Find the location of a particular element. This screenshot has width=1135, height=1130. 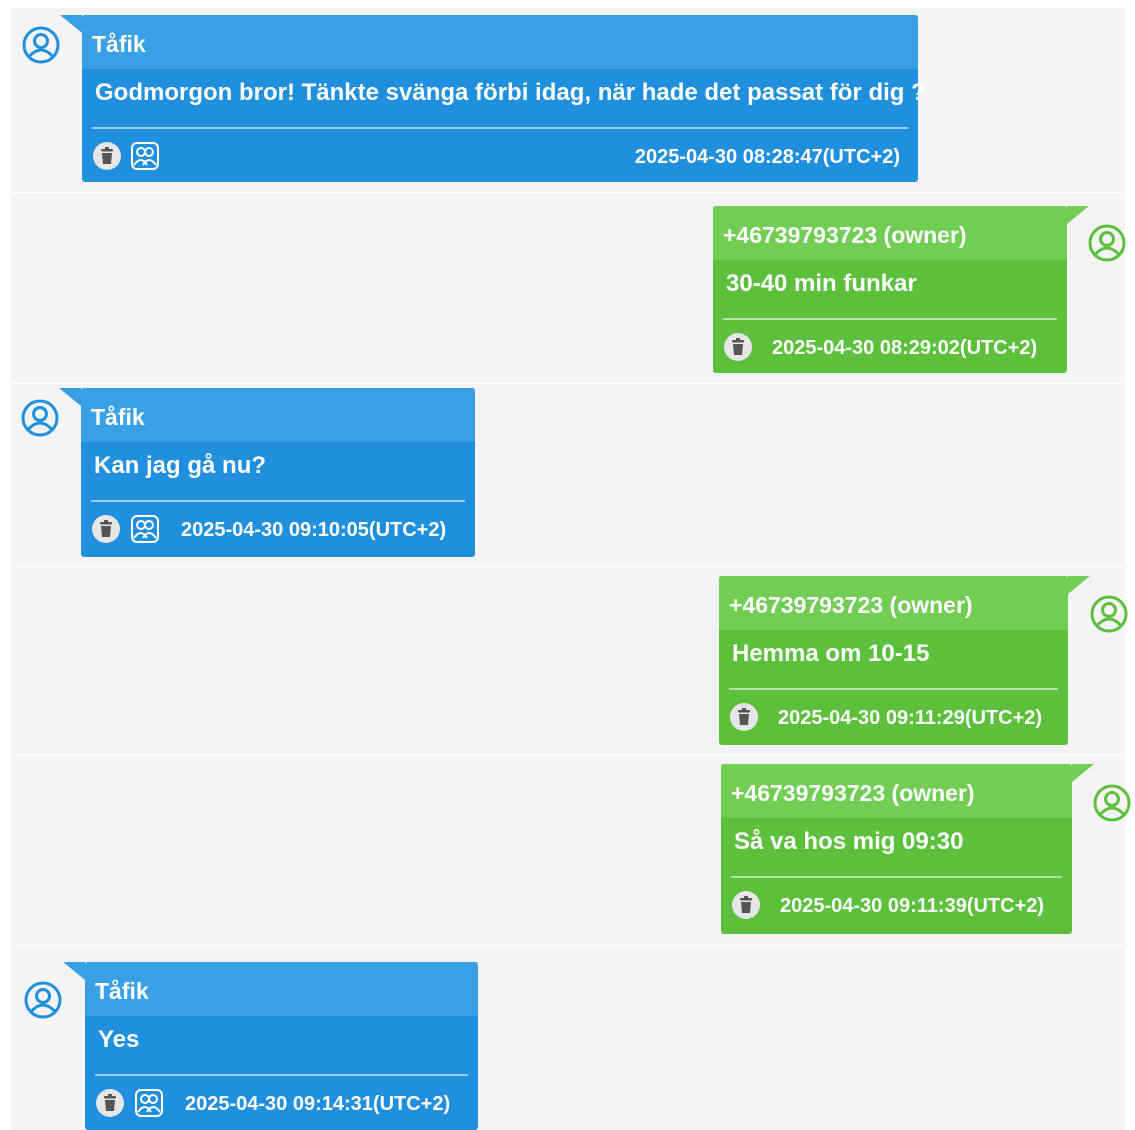

message-text: Yes is located at coordinates (119, 1039).